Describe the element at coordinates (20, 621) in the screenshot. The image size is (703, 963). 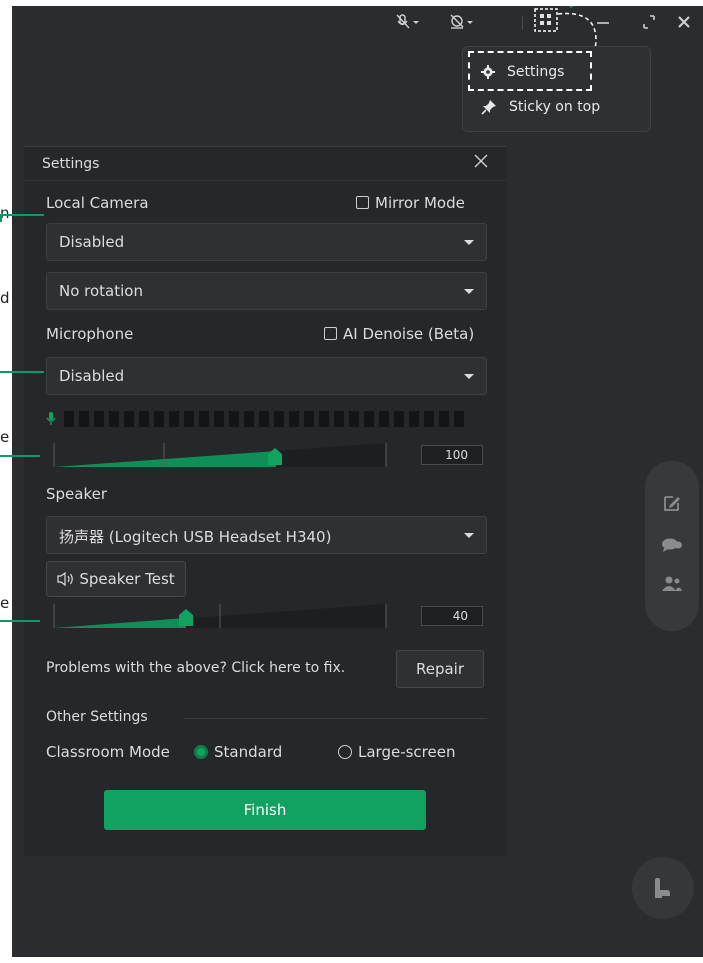
I see `annotation-line-speaker-volume` at that location.